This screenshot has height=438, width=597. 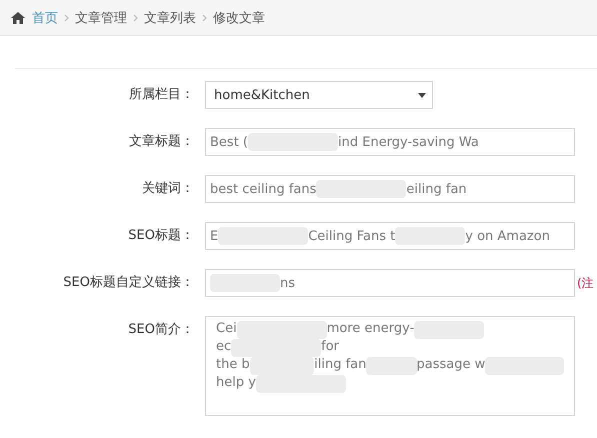 I want to click on input-field: Best ( ind Energy-saving Wa, so click(x=390, y=142).